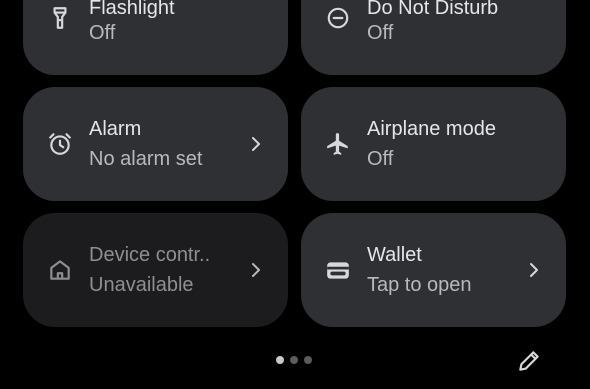 The width and height of the screenshot is (590, 389). I want to click on tile-status: Unavailable, so click(141, 285).